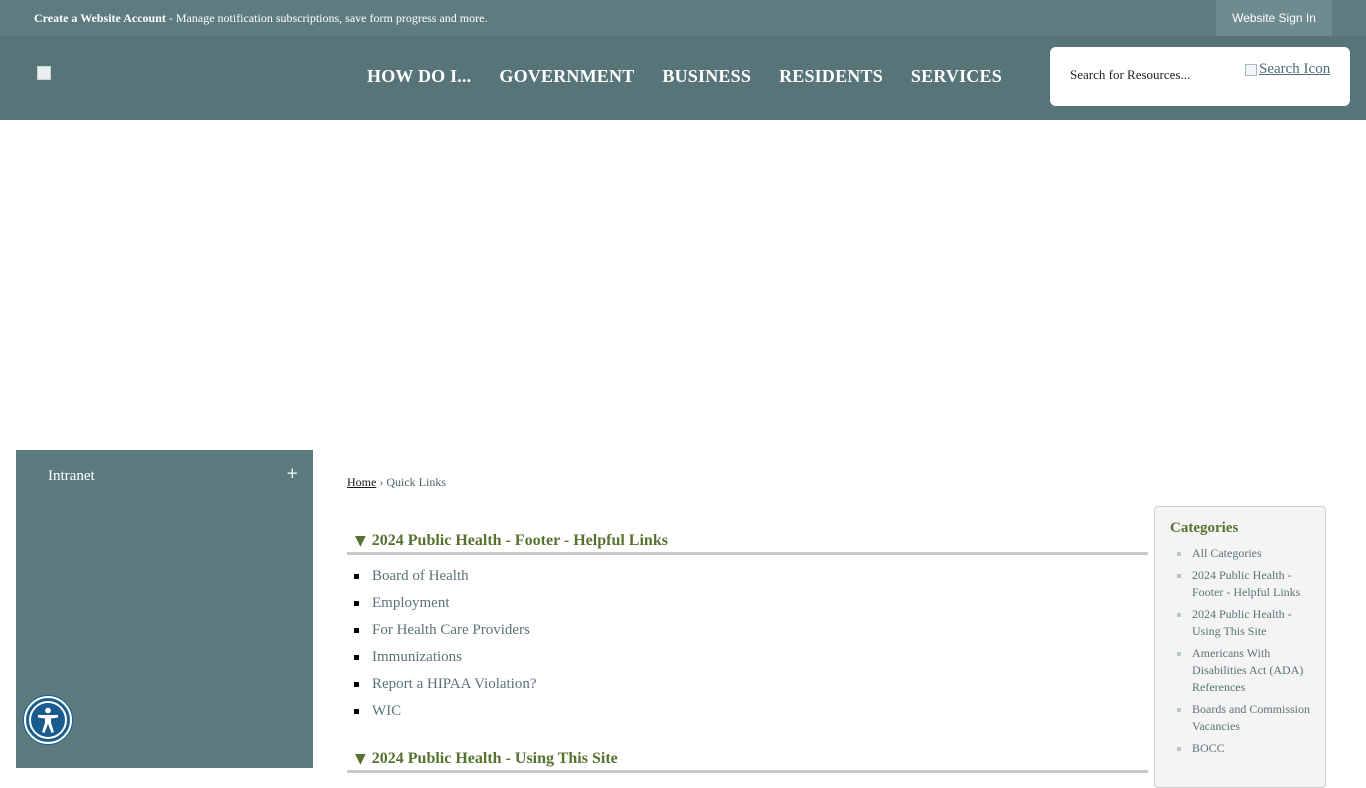 The height and width of the screenshot is (788, 1366). What do you see at coordinates (1251, 69) in the screenshot?
I see `broken-image-icon` at bounding box center [1251, 69].